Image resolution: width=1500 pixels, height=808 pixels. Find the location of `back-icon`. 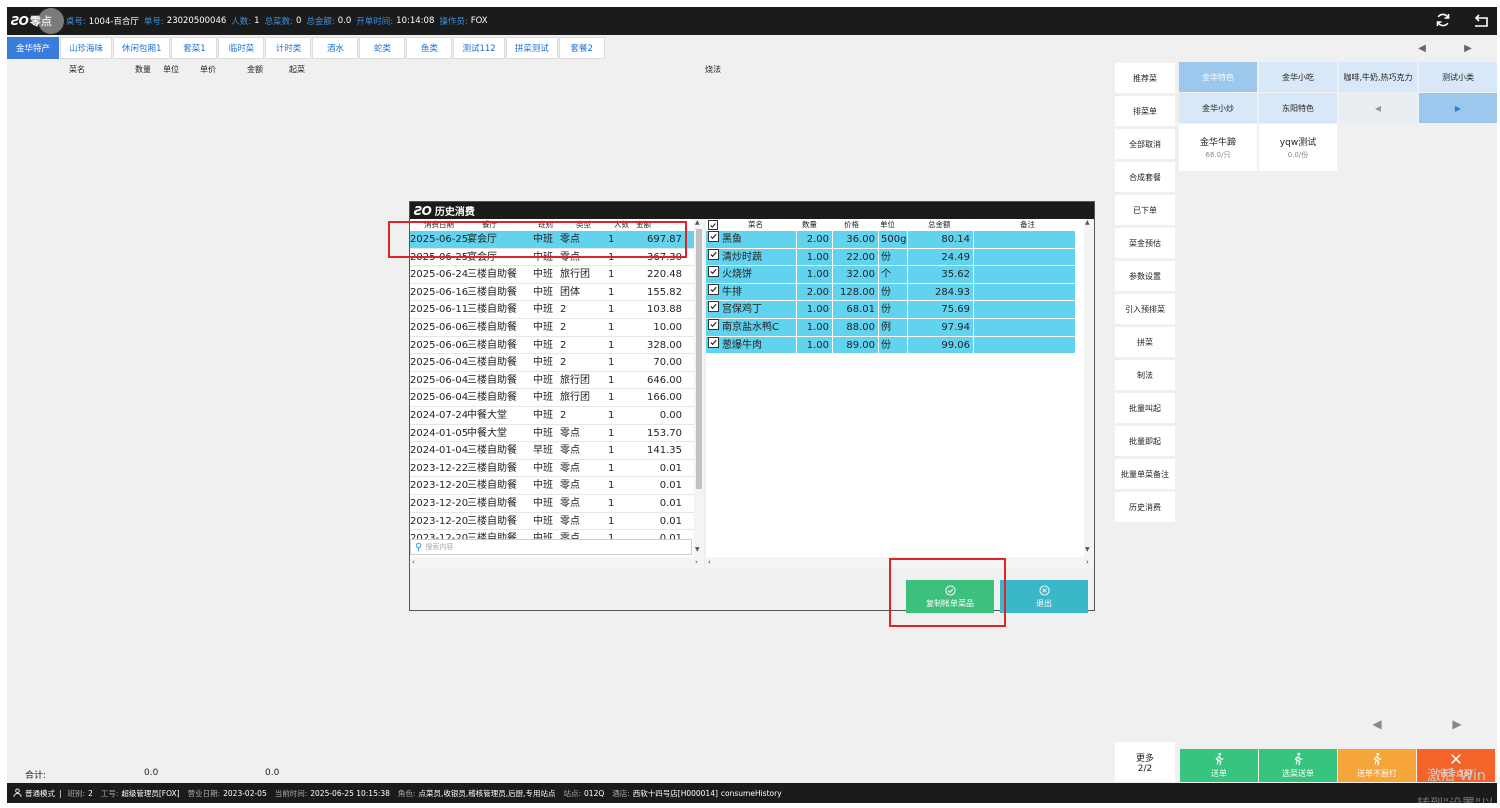

back-icon is located at coordinates (1481, 21).